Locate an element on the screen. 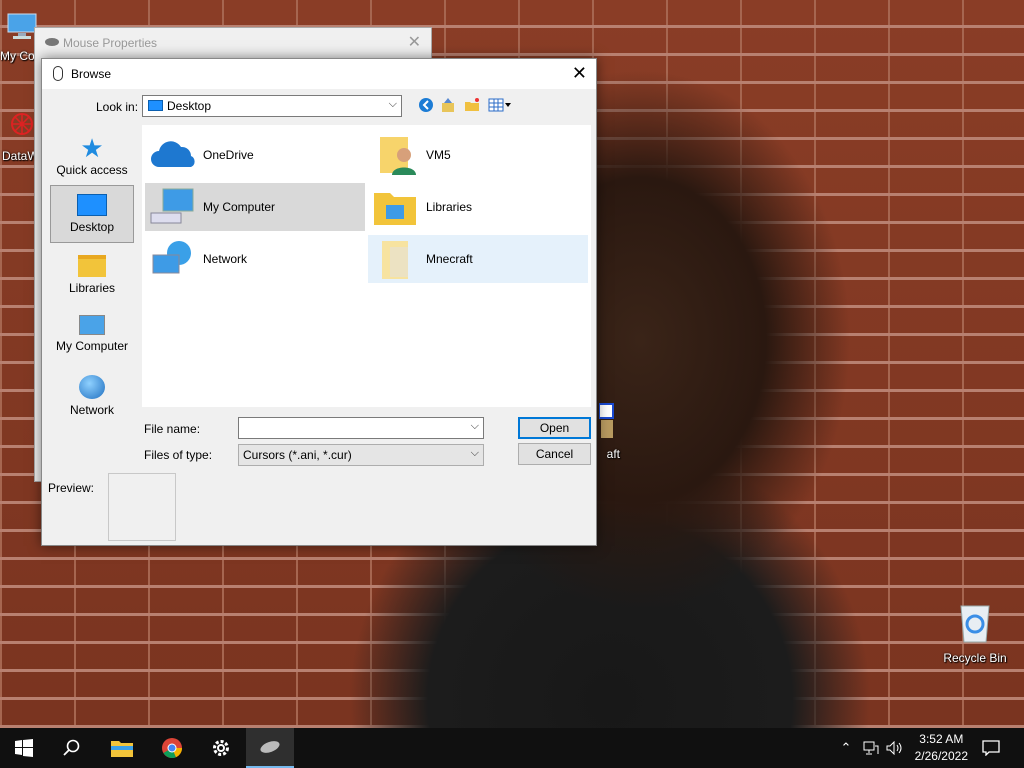  file-label: OneDrive is located at coordinates (228, 155).